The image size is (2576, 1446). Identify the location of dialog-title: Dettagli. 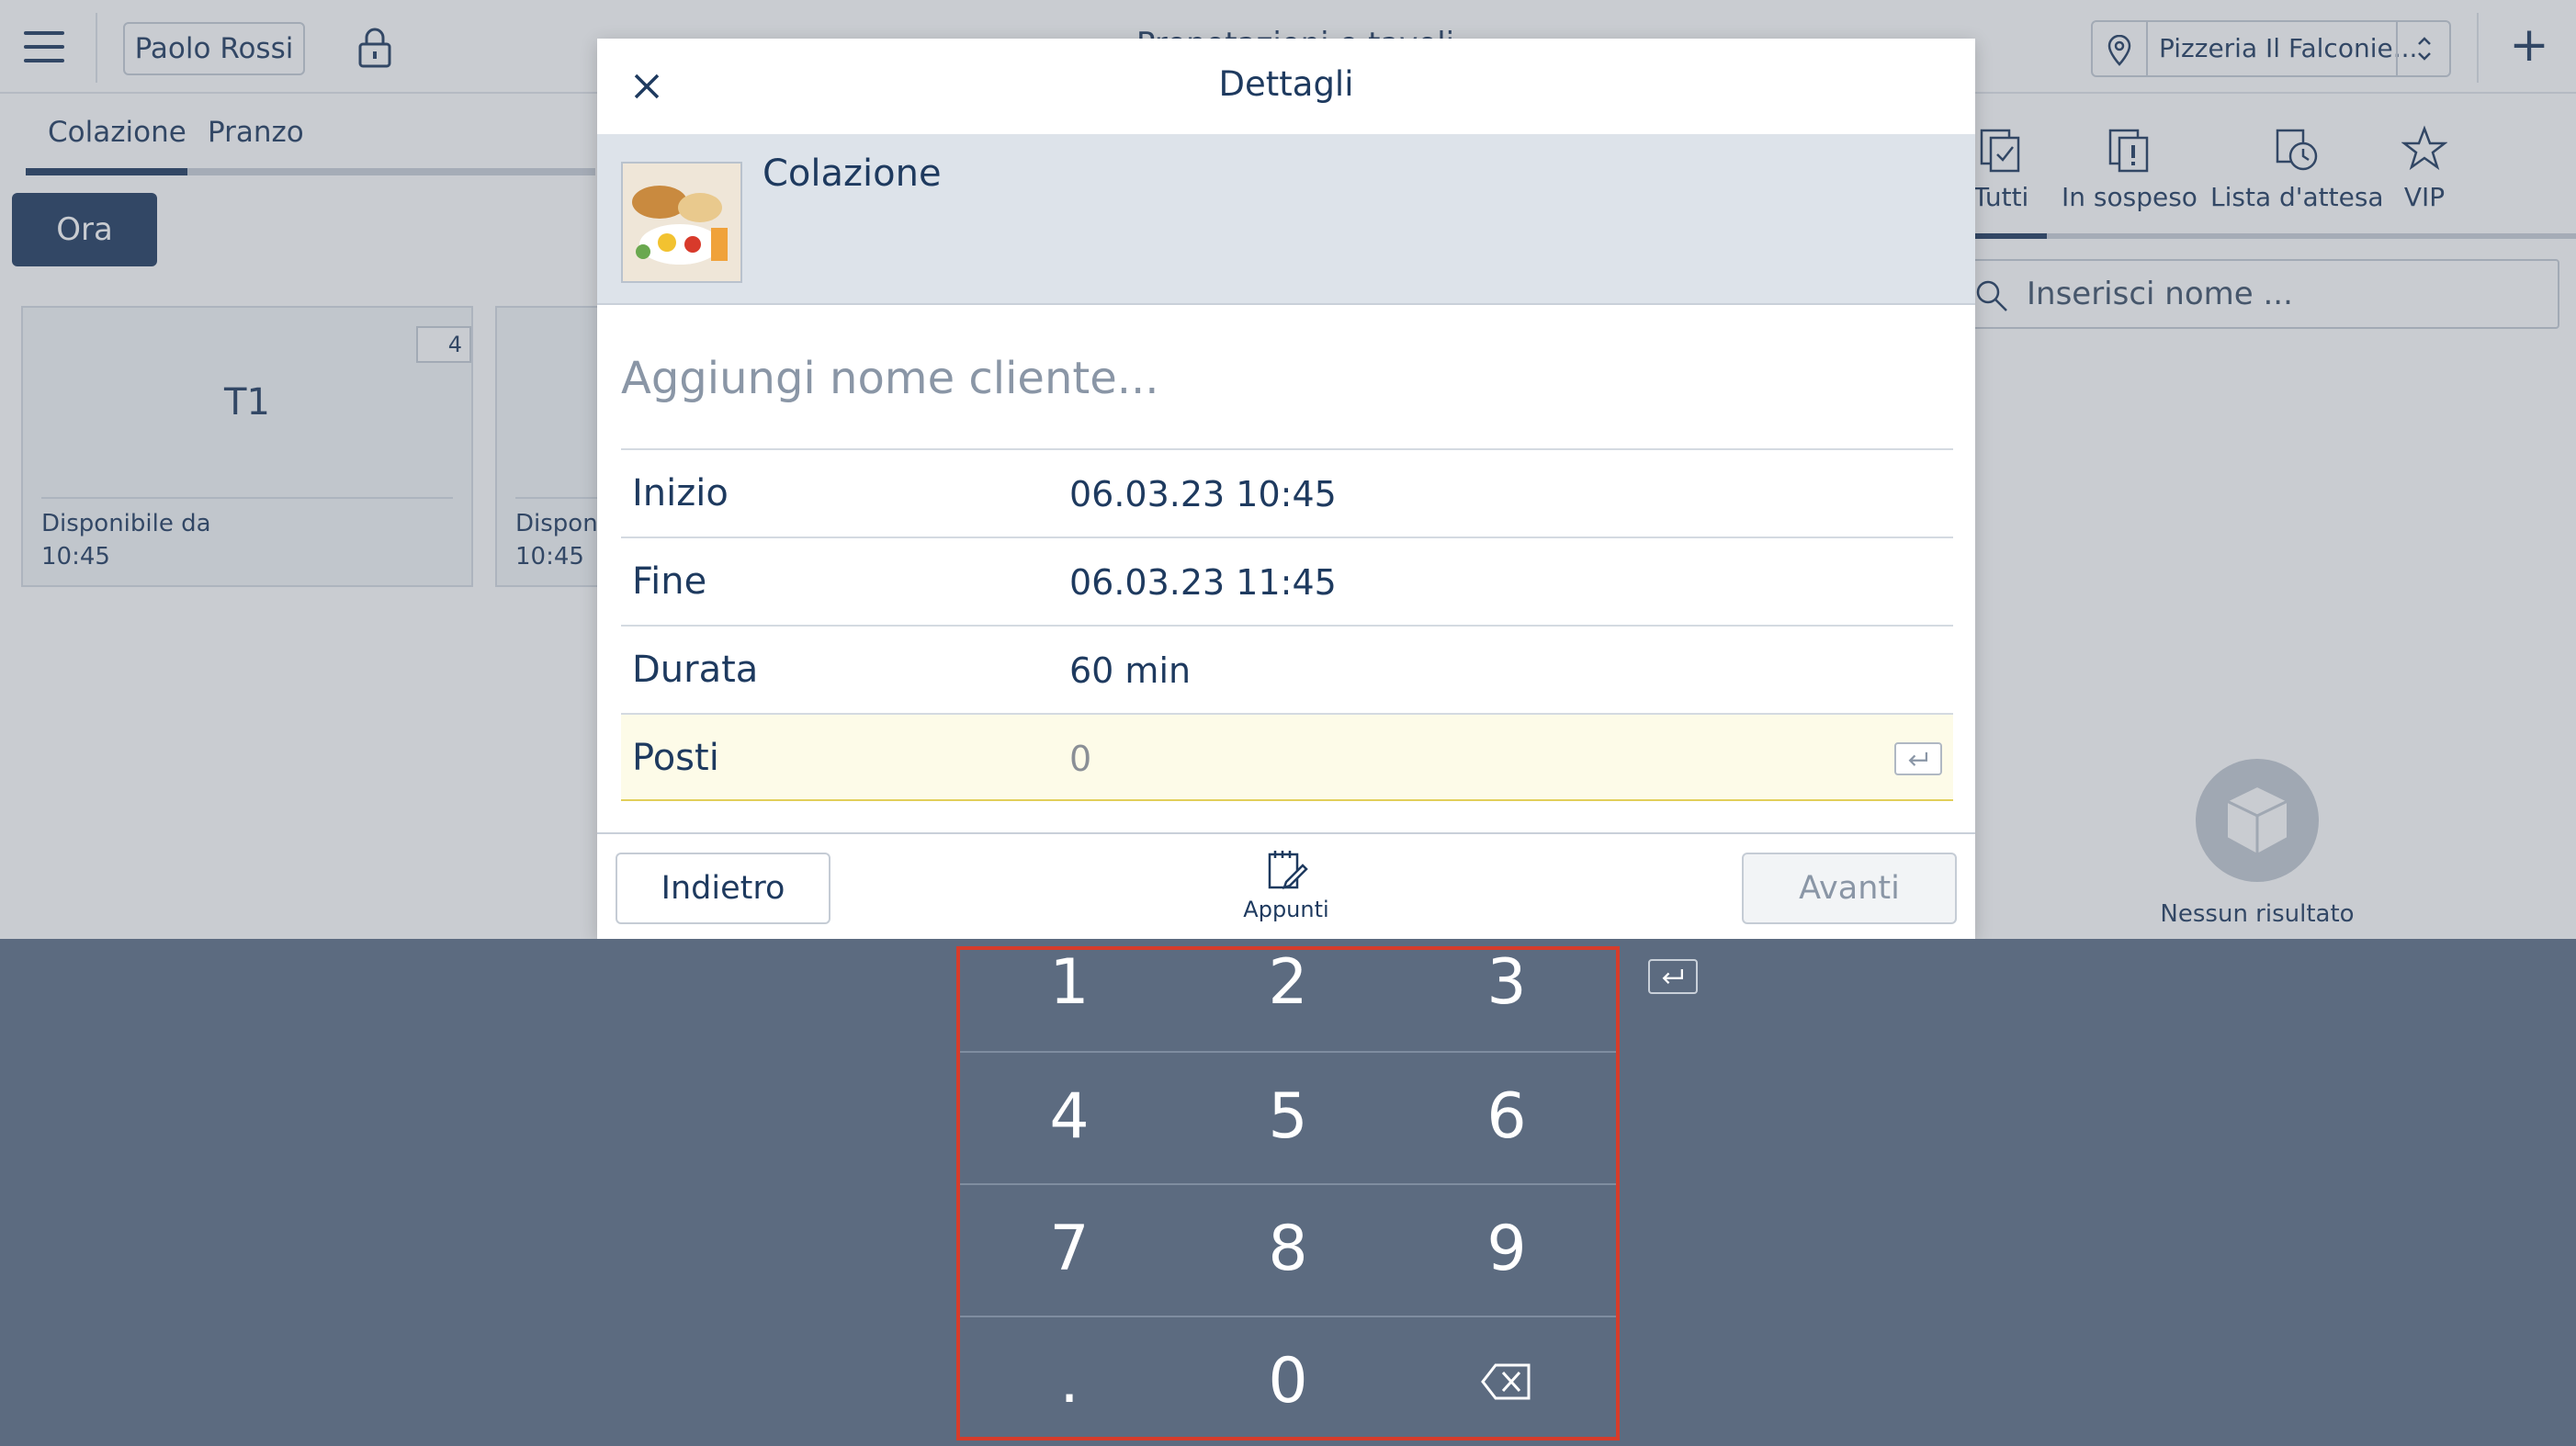
(1286, 84).